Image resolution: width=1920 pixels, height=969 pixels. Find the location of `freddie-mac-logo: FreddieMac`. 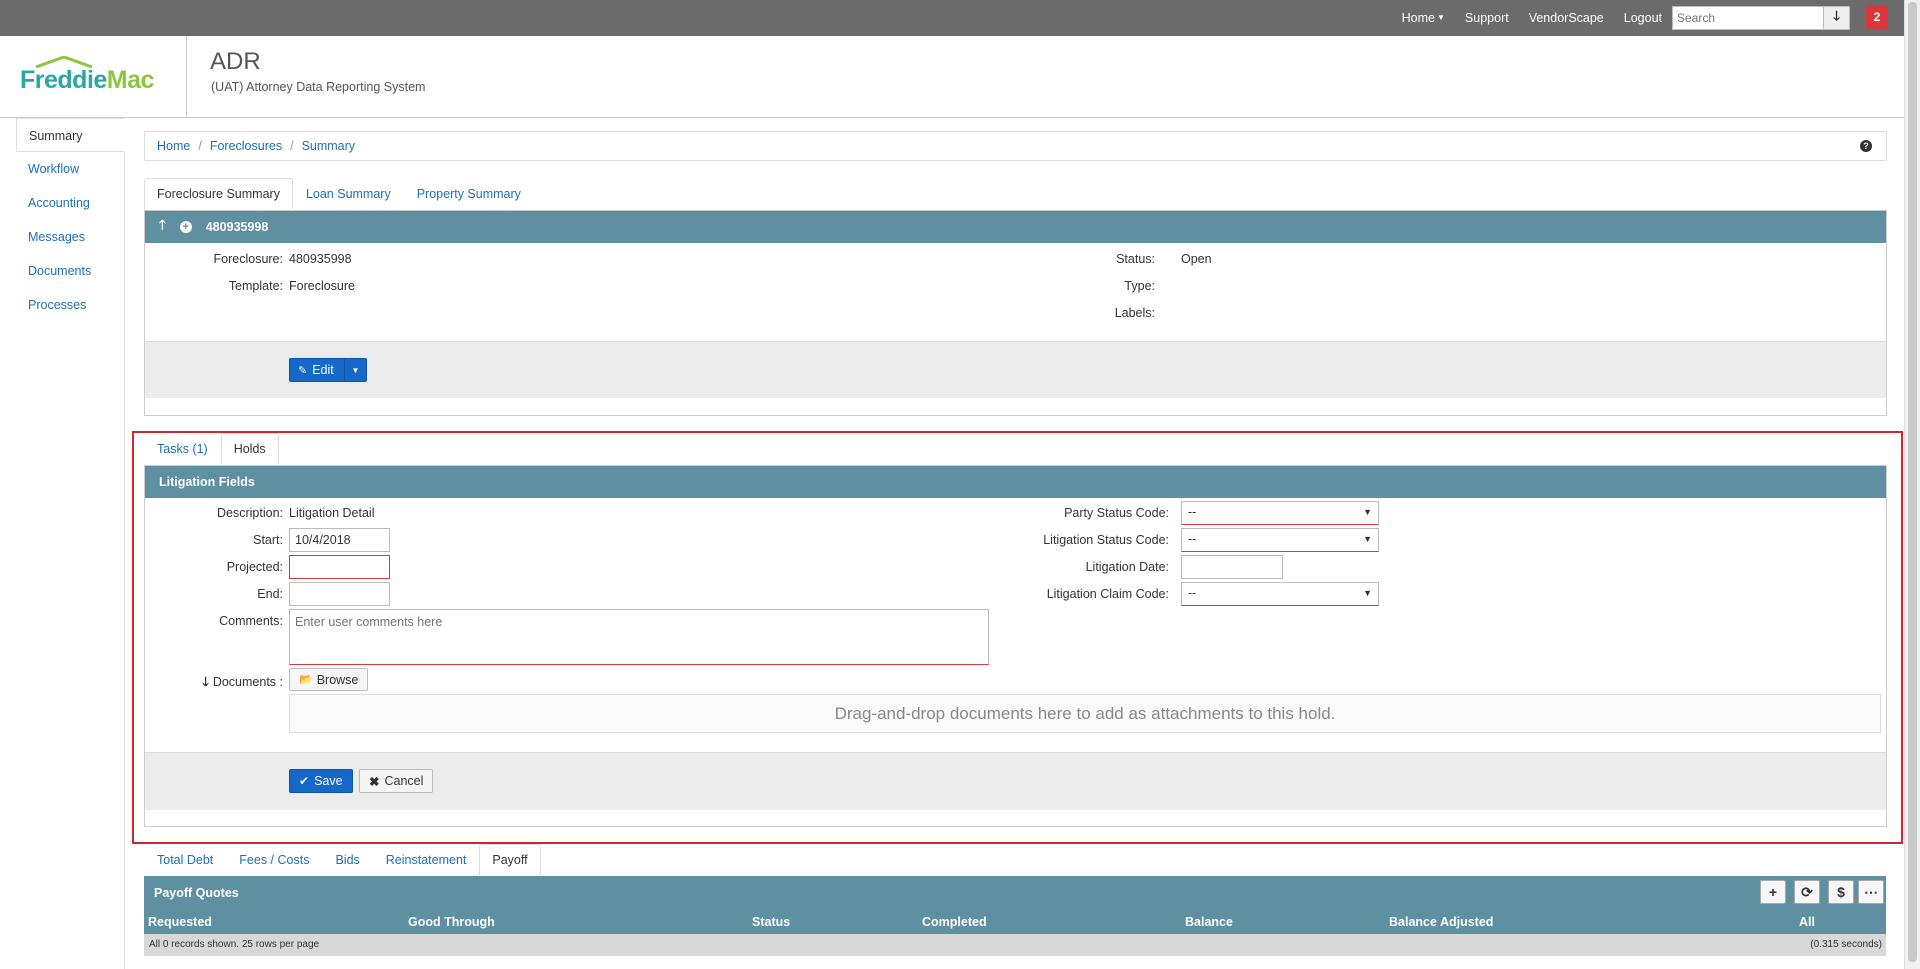

freddie-mac-logo: FreddieMac is located at coordinates (90, 76).